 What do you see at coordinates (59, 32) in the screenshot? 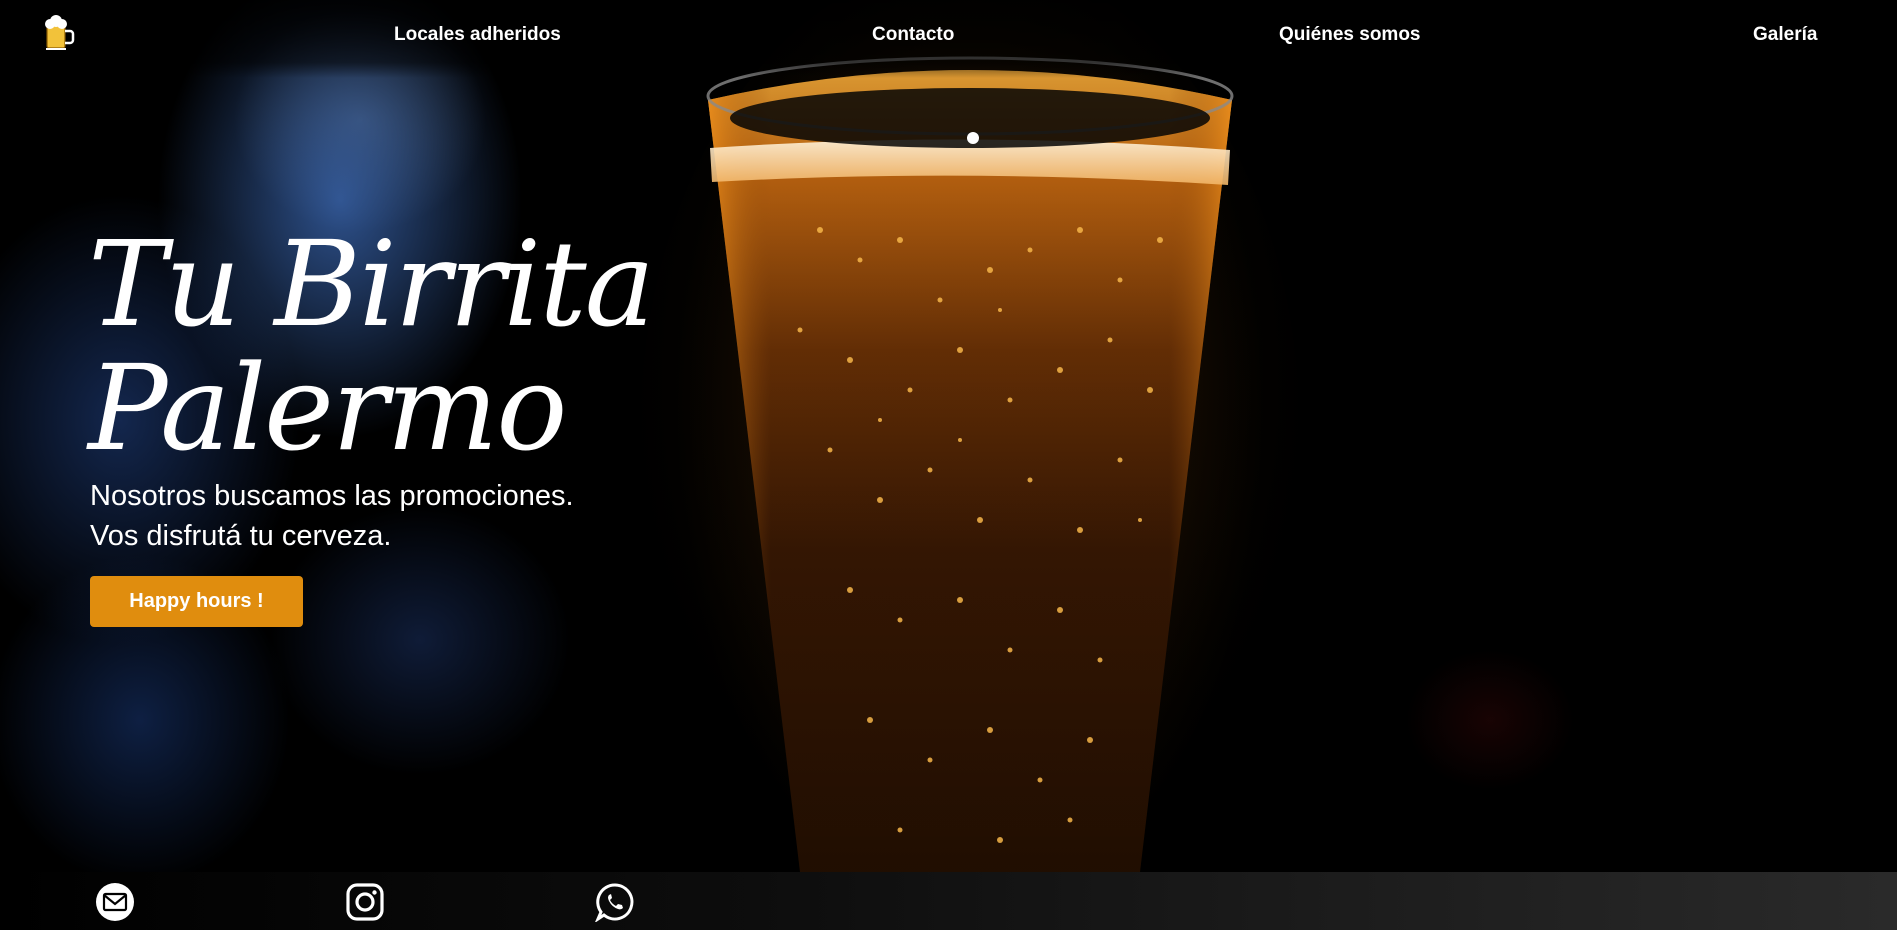
I see `beer-mug-icon` at bounding box center [59, 32].